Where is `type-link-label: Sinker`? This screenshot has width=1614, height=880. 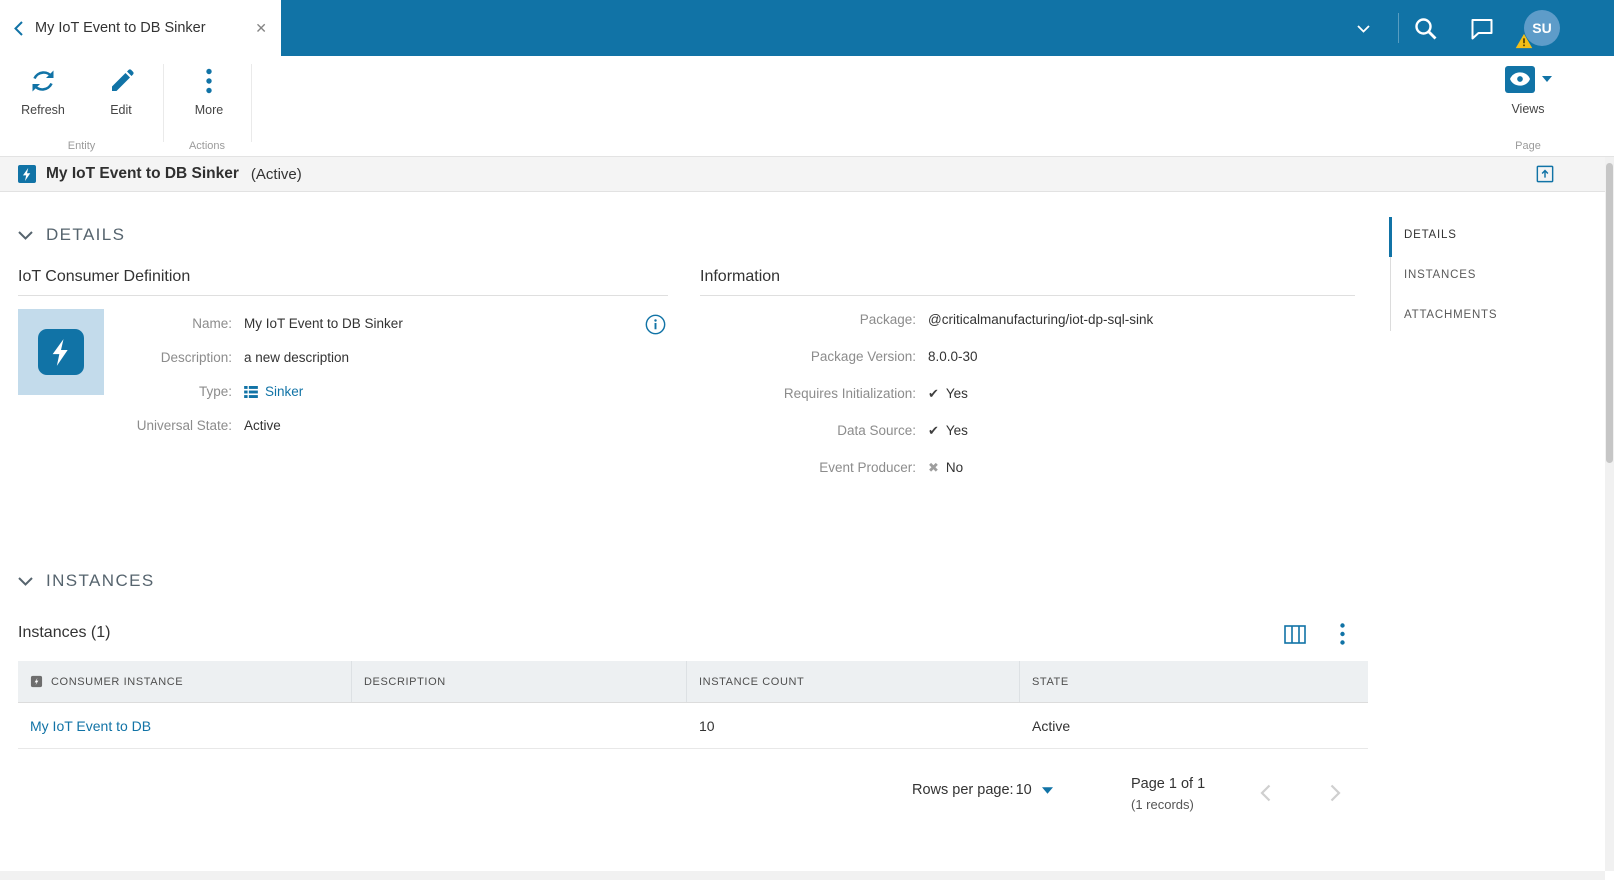
type-link-label: Sinker is located at coordinates (284, 391).